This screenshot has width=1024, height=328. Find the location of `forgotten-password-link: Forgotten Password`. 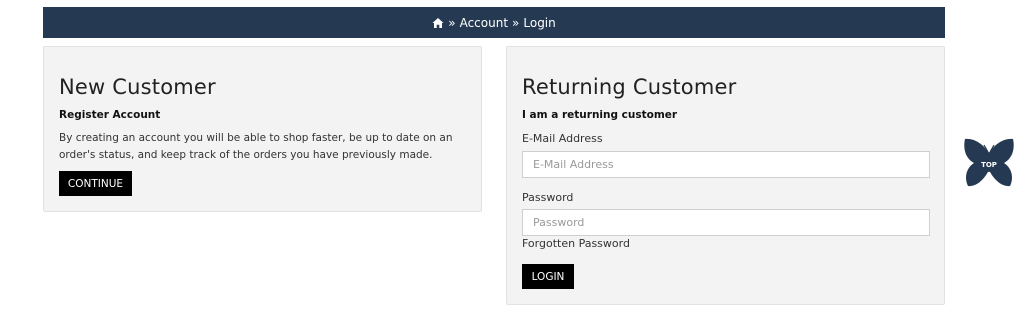

forgotten-password-link: Forgotten Password is located at coordinates (576, 243).